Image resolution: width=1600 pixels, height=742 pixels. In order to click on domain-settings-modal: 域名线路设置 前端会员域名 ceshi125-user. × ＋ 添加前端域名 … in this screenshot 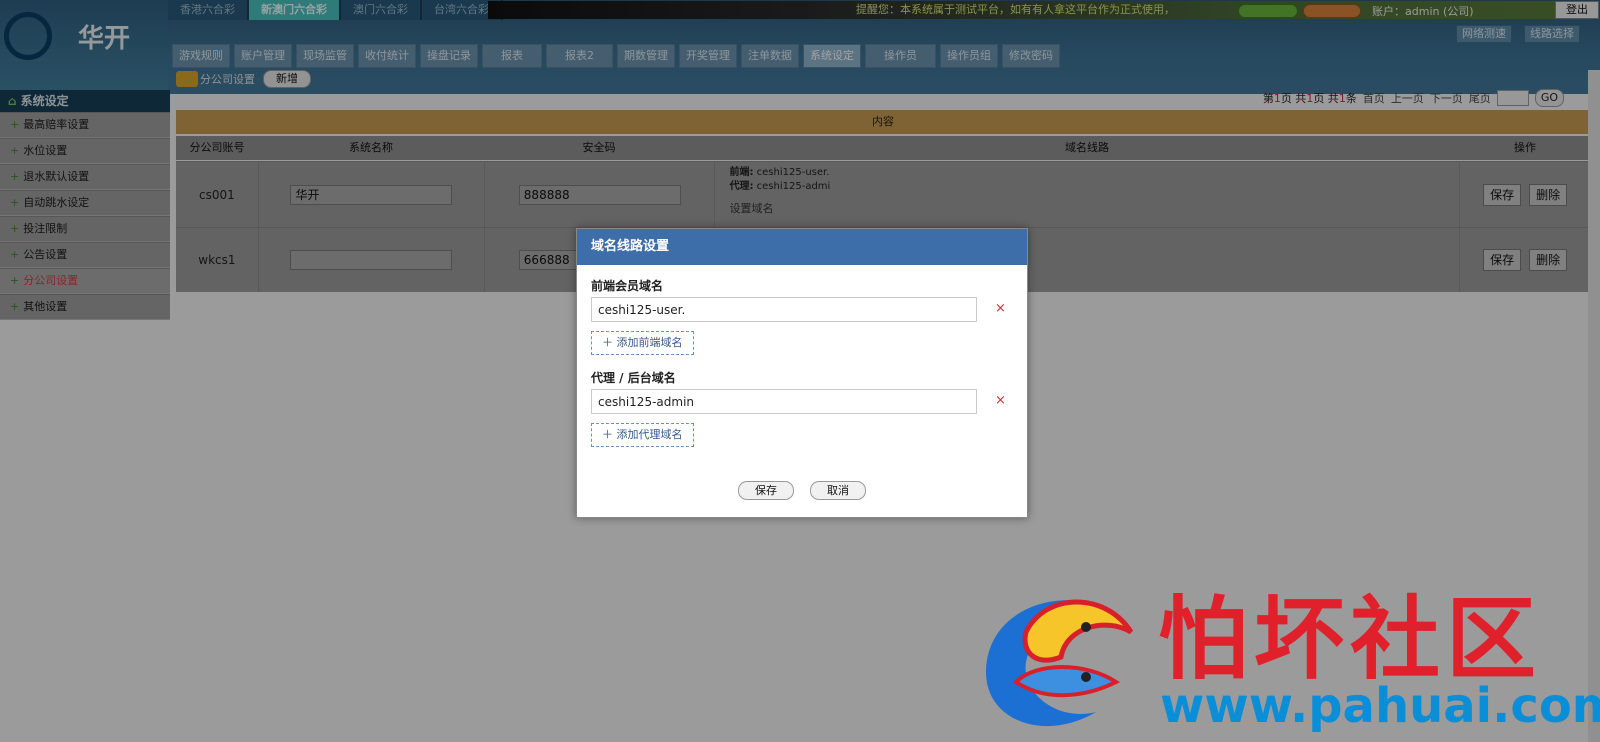, I will do `click(802, 373)`.